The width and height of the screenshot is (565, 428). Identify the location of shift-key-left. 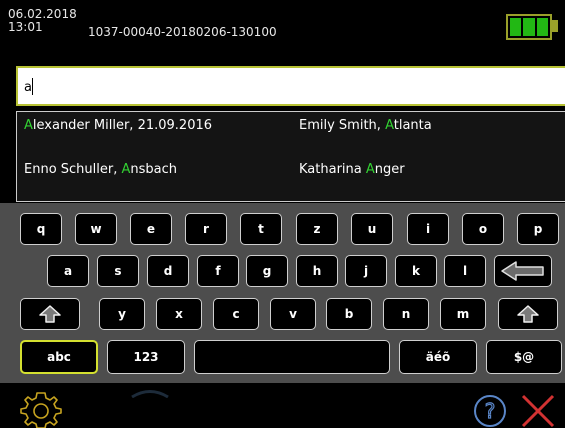
(50, 314).